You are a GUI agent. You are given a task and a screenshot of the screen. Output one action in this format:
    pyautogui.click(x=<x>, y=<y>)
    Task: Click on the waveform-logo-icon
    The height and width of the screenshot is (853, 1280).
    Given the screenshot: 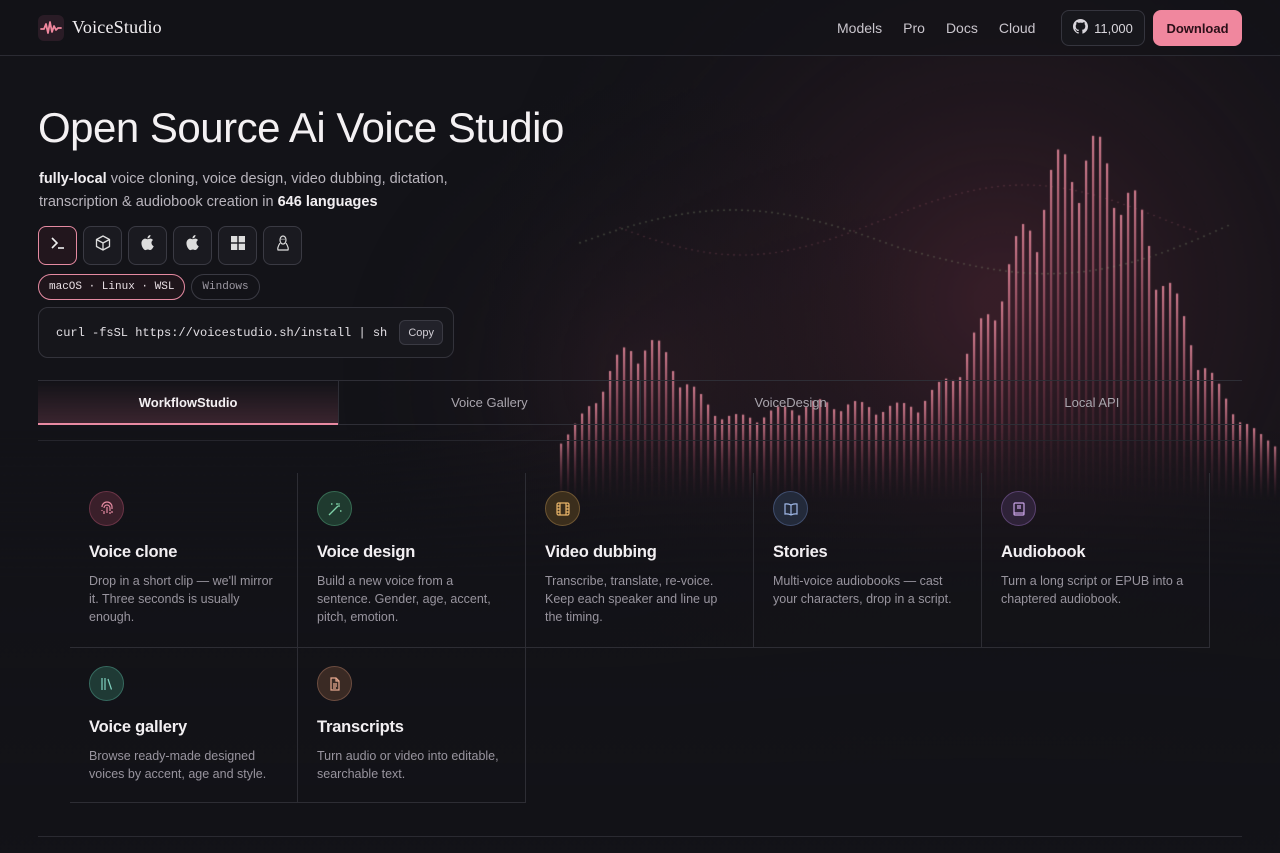 What is the action you would take?
    pyautogui.click(x=51, y=27)
    